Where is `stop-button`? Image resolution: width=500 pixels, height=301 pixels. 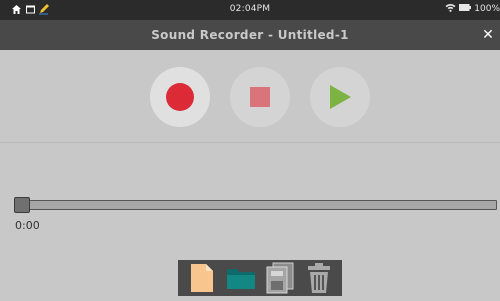
stop-button is located at coordinates (260, 97).